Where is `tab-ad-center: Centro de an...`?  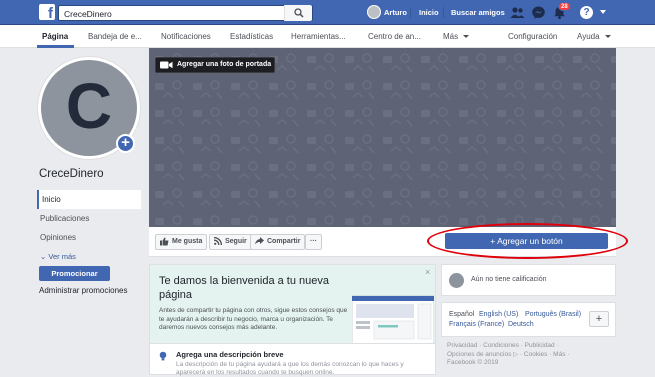
tab-ad-center: Centro de an... is located at coordinates (394, 36).